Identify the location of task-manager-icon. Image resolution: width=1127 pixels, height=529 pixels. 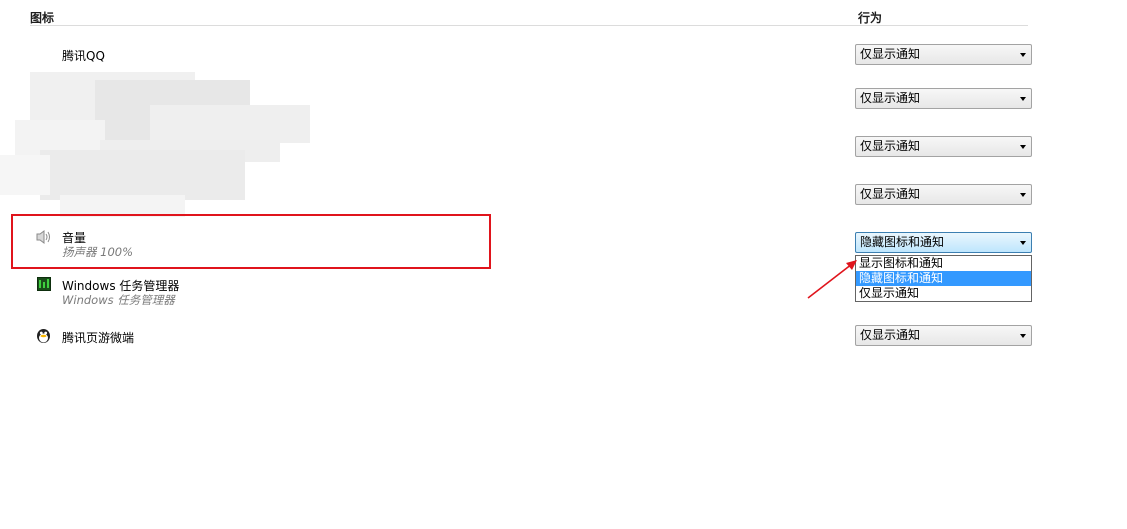
(44, 284).